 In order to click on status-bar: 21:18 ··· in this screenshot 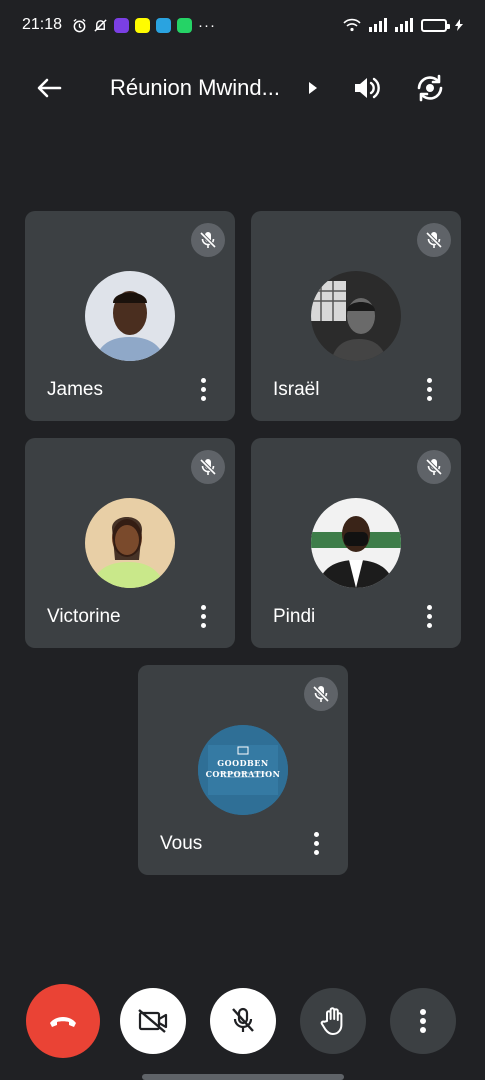, I will do `click(242, 25)`.